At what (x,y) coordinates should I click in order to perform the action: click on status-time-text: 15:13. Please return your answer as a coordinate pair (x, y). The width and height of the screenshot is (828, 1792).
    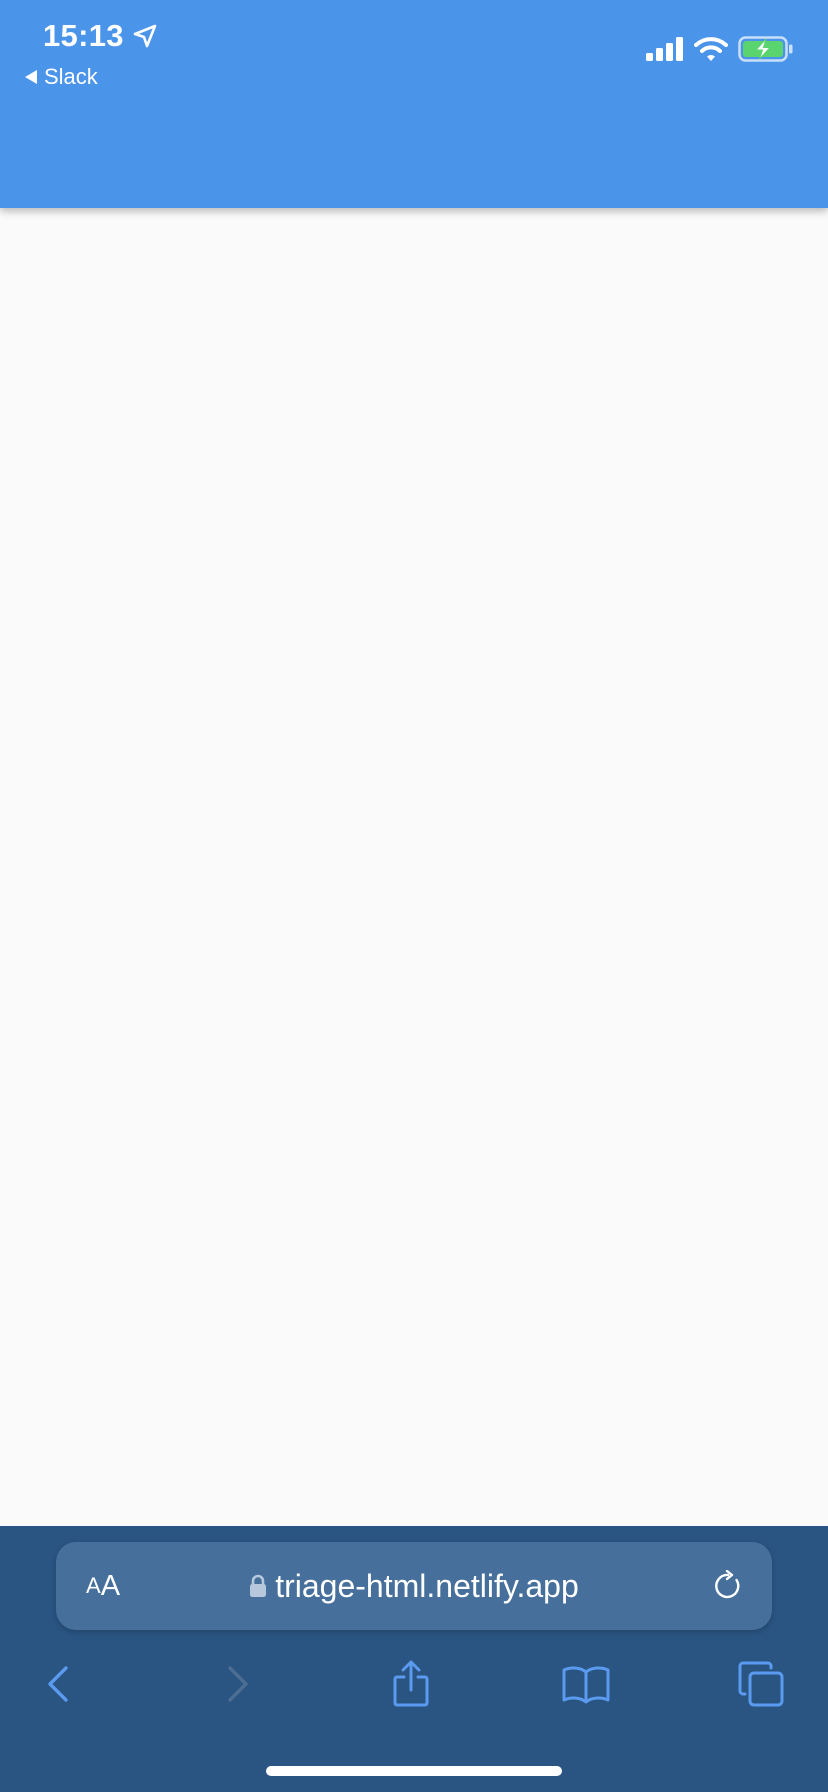
    Looking at the image, I should click on (83, 35).